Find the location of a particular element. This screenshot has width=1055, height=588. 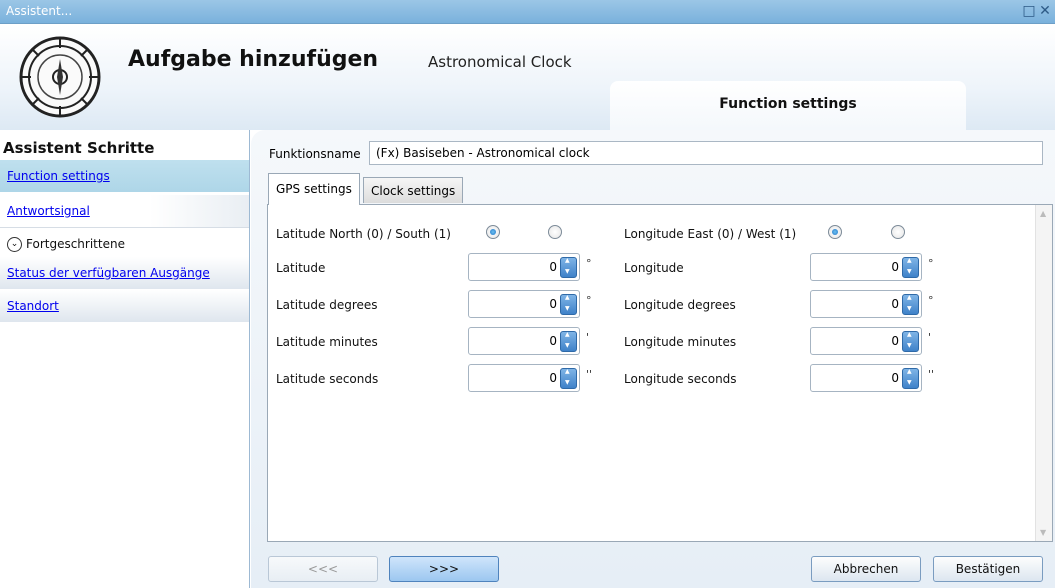

longitude-ew-label: Longitude East (0) / West (1) is located at coordinates (710, 234).